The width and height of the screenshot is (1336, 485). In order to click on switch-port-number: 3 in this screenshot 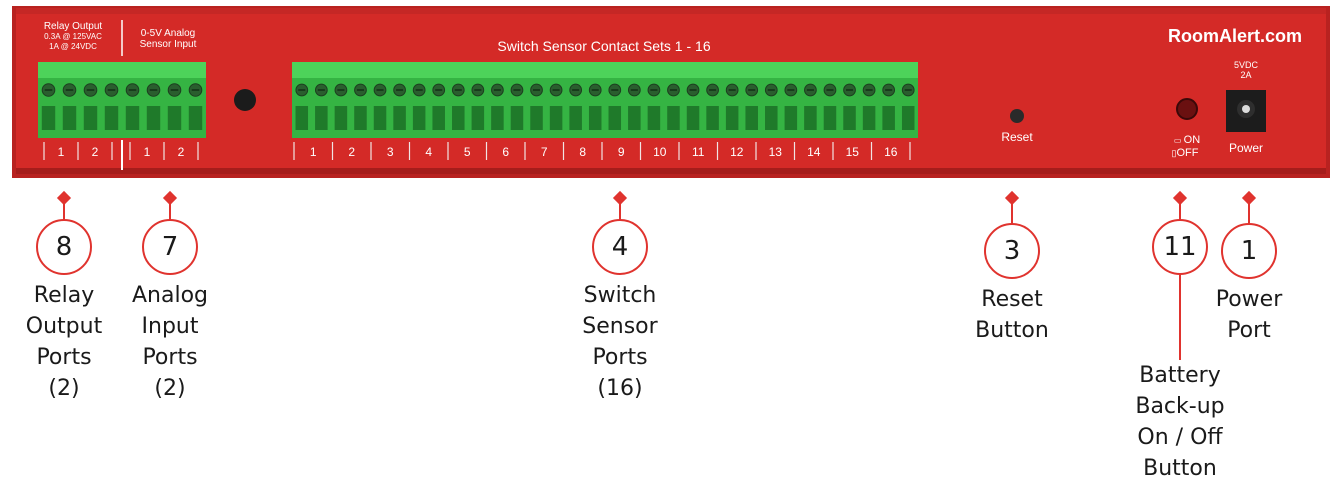, I will do `click(390, 152)`.